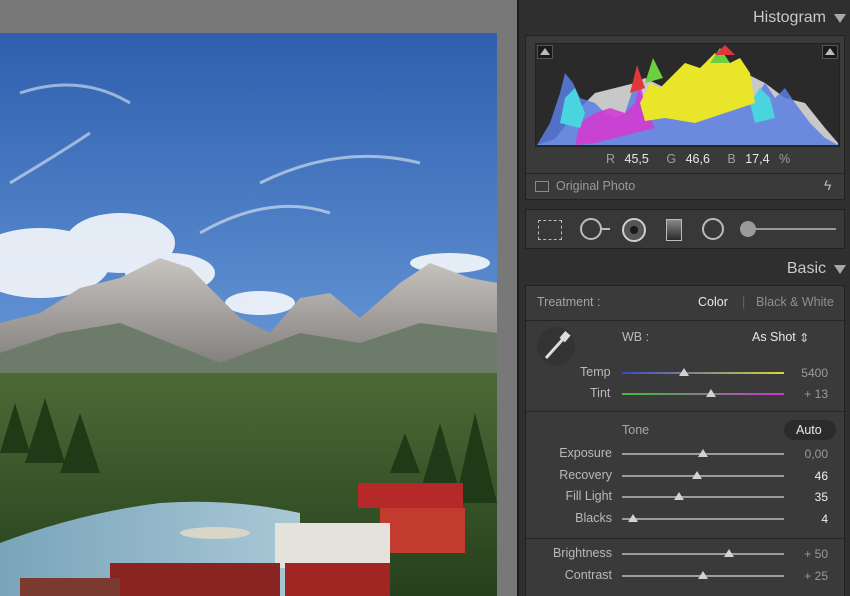  Describe the element at coordinates (588, 496) in the screenshot. I see `fill-light-label: Fill Light` at that location.